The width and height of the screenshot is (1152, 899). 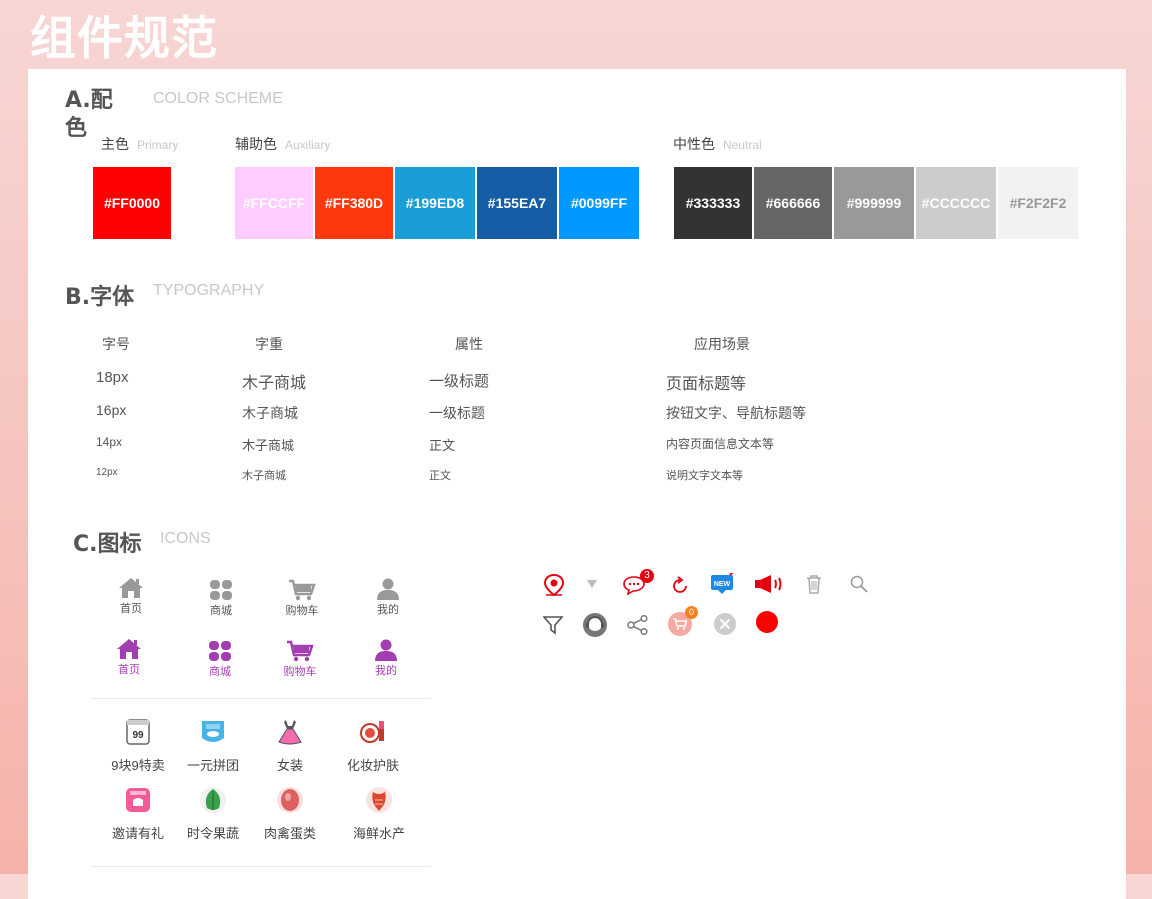 I want to click on cart-round-icon-wrap: 0, so click(x=685, y=622).